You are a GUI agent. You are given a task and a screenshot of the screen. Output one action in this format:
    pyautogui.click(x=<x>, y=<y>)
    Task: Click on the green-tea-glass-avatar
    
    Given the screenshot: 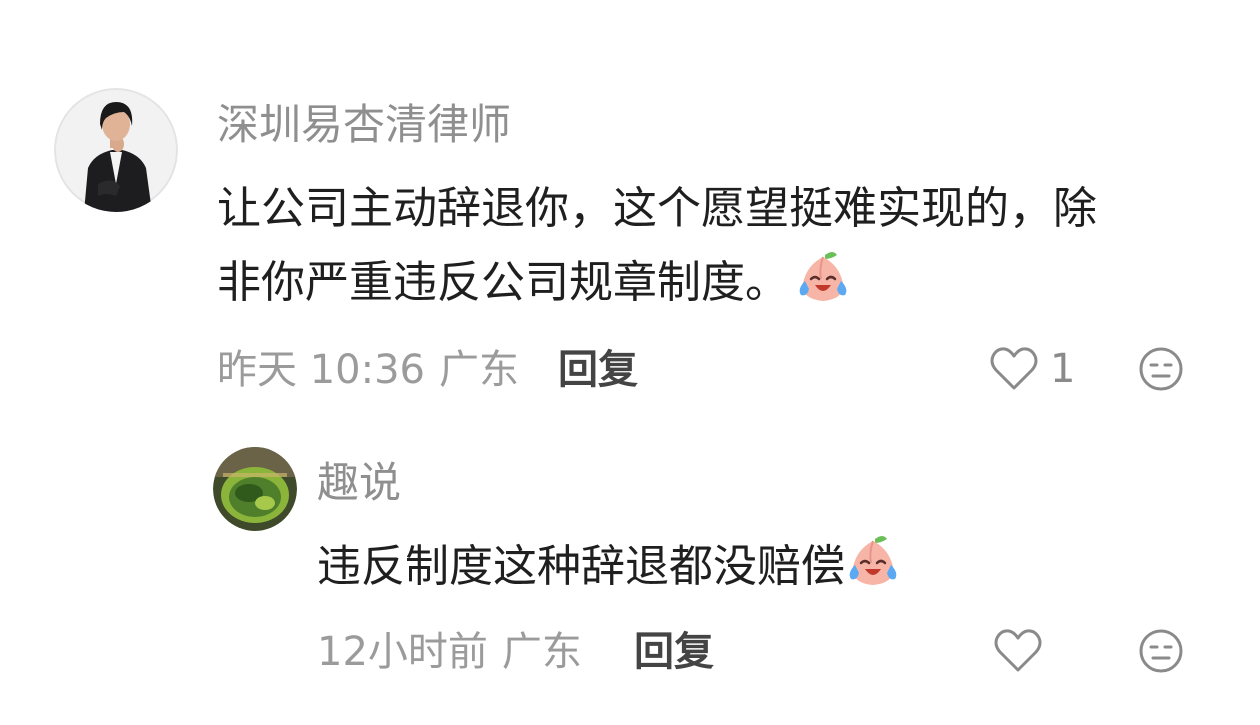 What is the action you would take?
    pyautogui.click(x=255, y=489)
    